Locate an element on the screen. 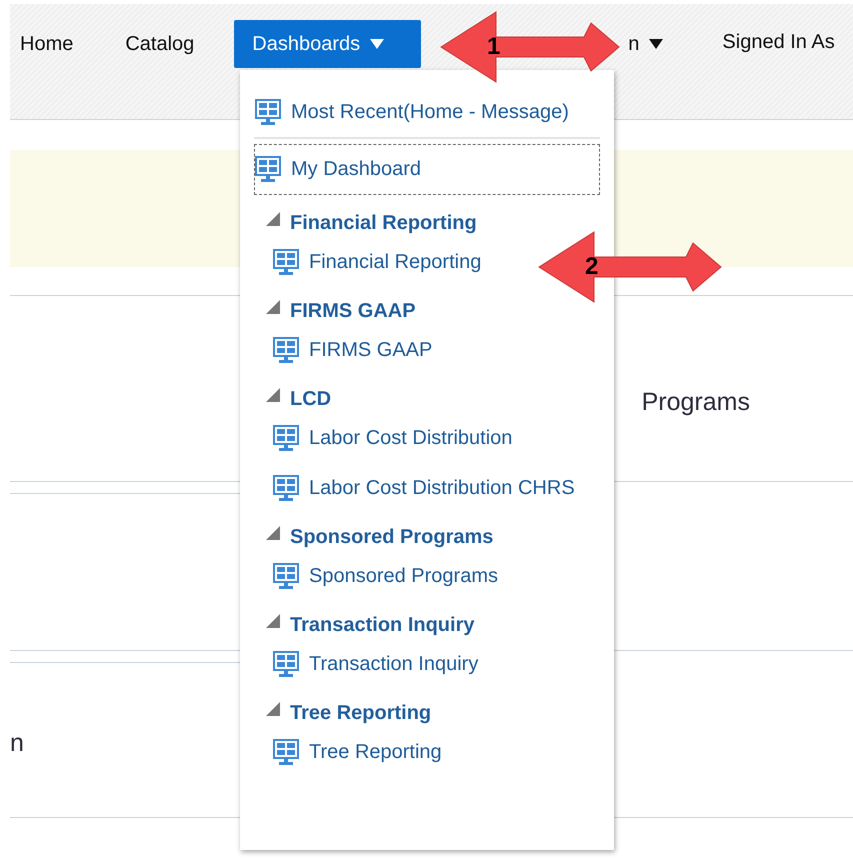  section-heading: Programs is located at coordinates (696, 402).